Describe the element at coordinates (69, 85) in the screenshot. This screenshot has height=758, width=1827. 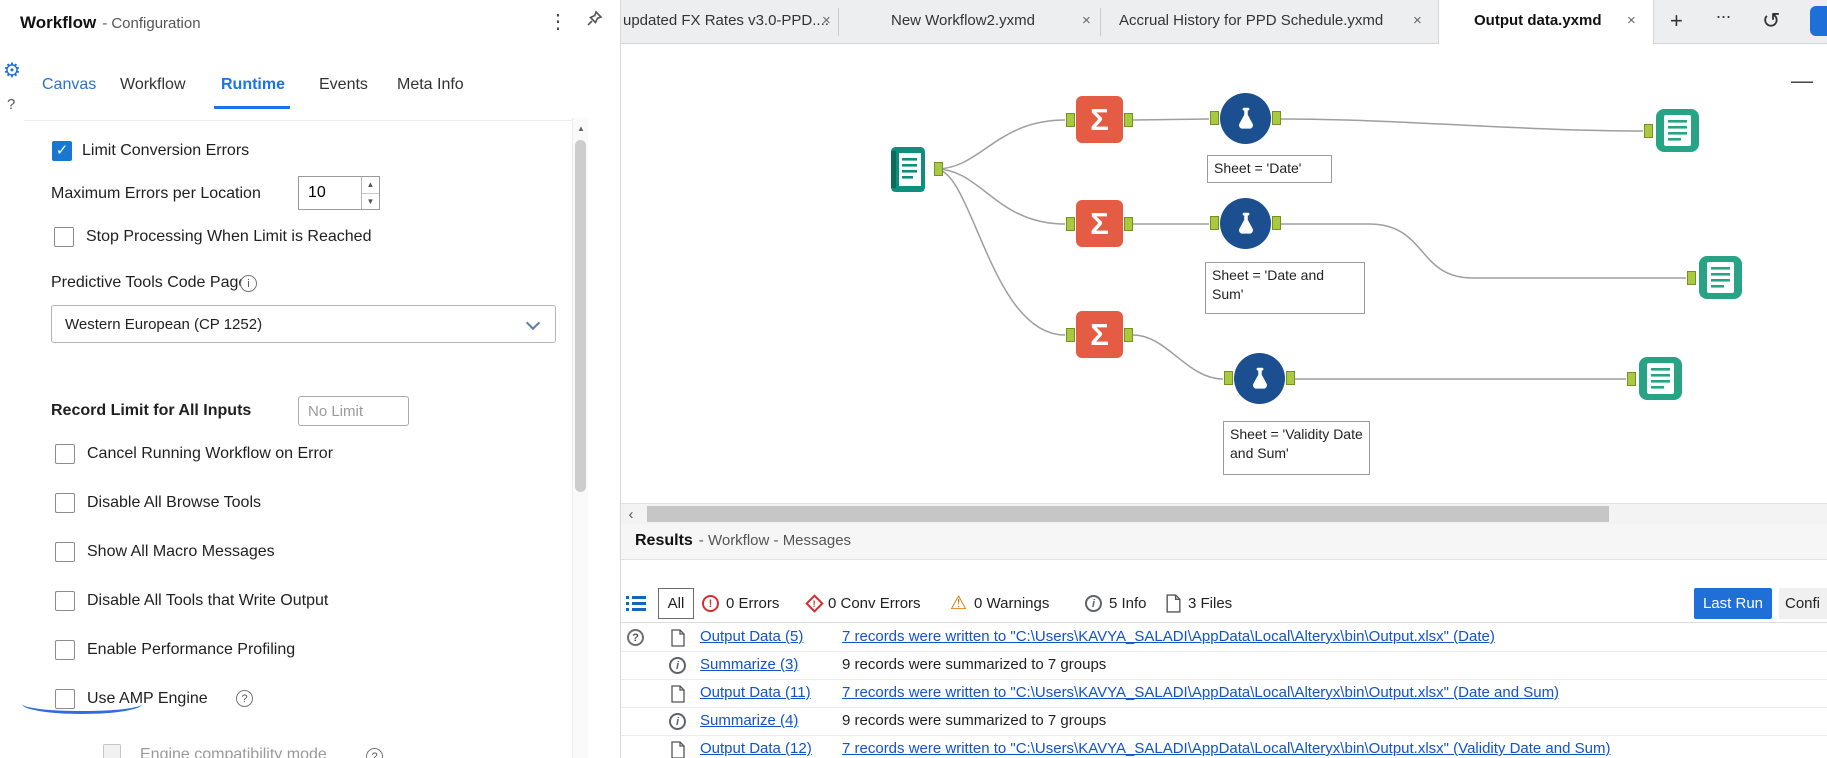
I see `config-tab-canvas: Canvas` at that location.